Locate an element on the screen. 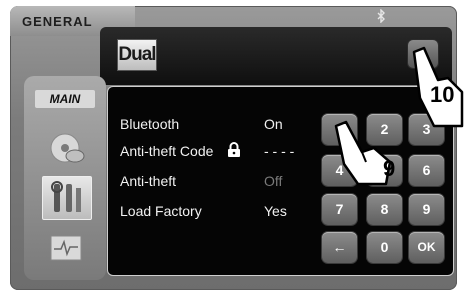 Image resolution: width=467 pixels, height=295 pixels. setting-label-anti-theft: Anti-theft is located at coordinates (148, 181).